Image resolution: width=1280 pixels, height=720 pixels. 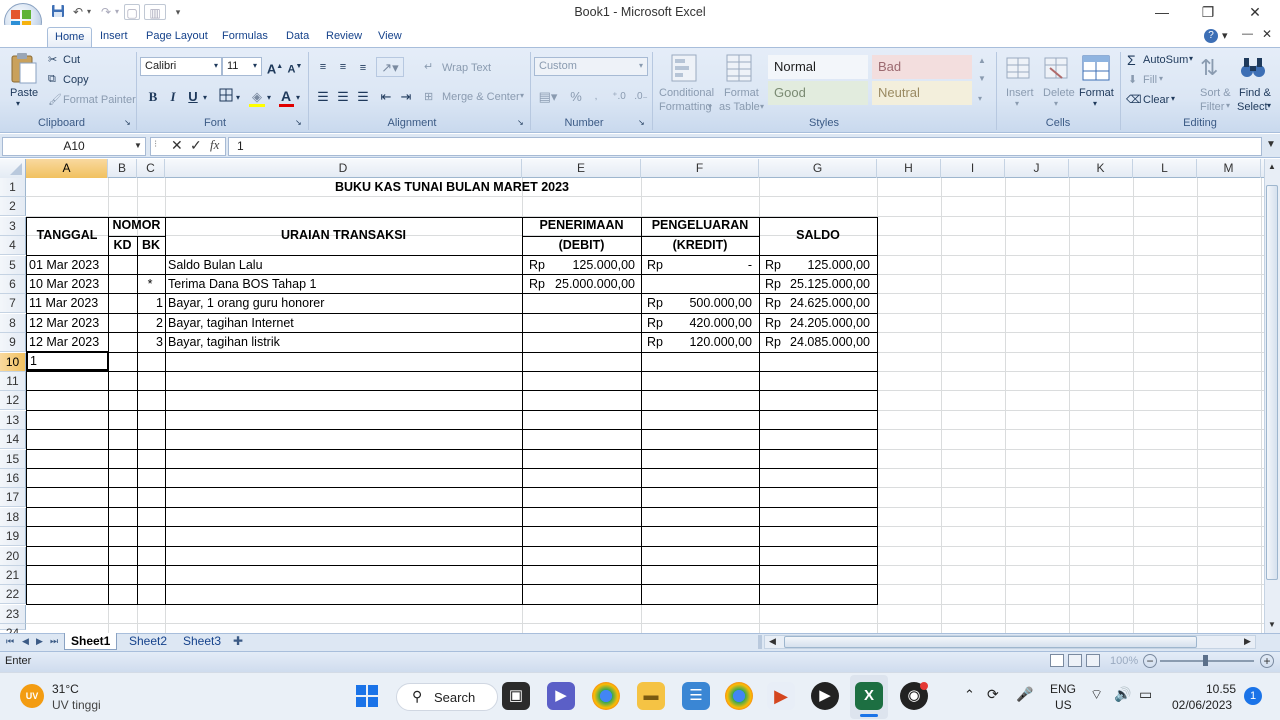 I want to click on tab-formulas: Formulas, so click(x=245, y=37).